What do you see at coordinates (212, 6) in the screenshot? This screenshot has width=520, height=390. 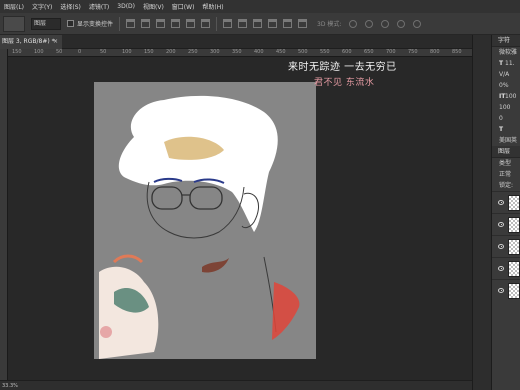 I see `menu-help: 帮助(H)` at bounding box center [212, 6].